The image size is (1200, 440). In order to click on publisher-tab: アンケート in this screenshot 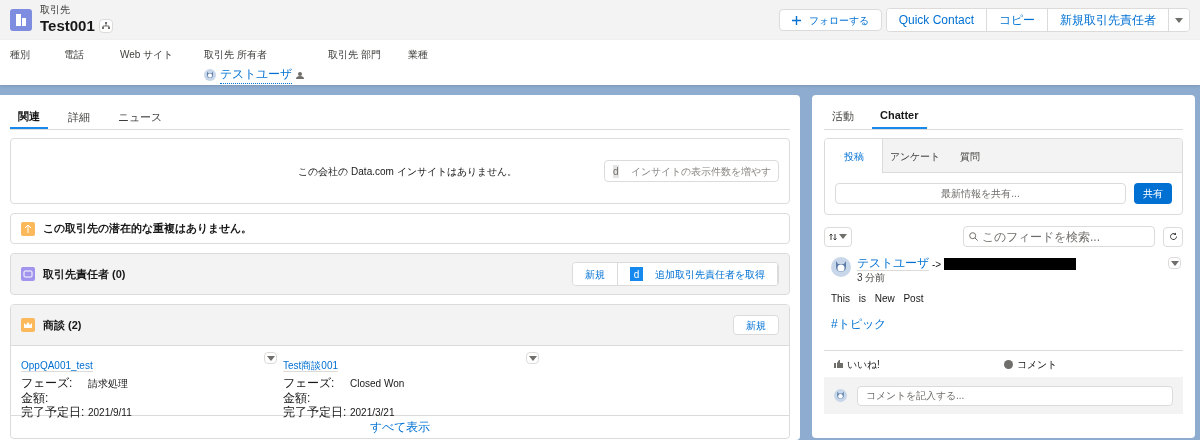, I will do `click(915, 156)`.